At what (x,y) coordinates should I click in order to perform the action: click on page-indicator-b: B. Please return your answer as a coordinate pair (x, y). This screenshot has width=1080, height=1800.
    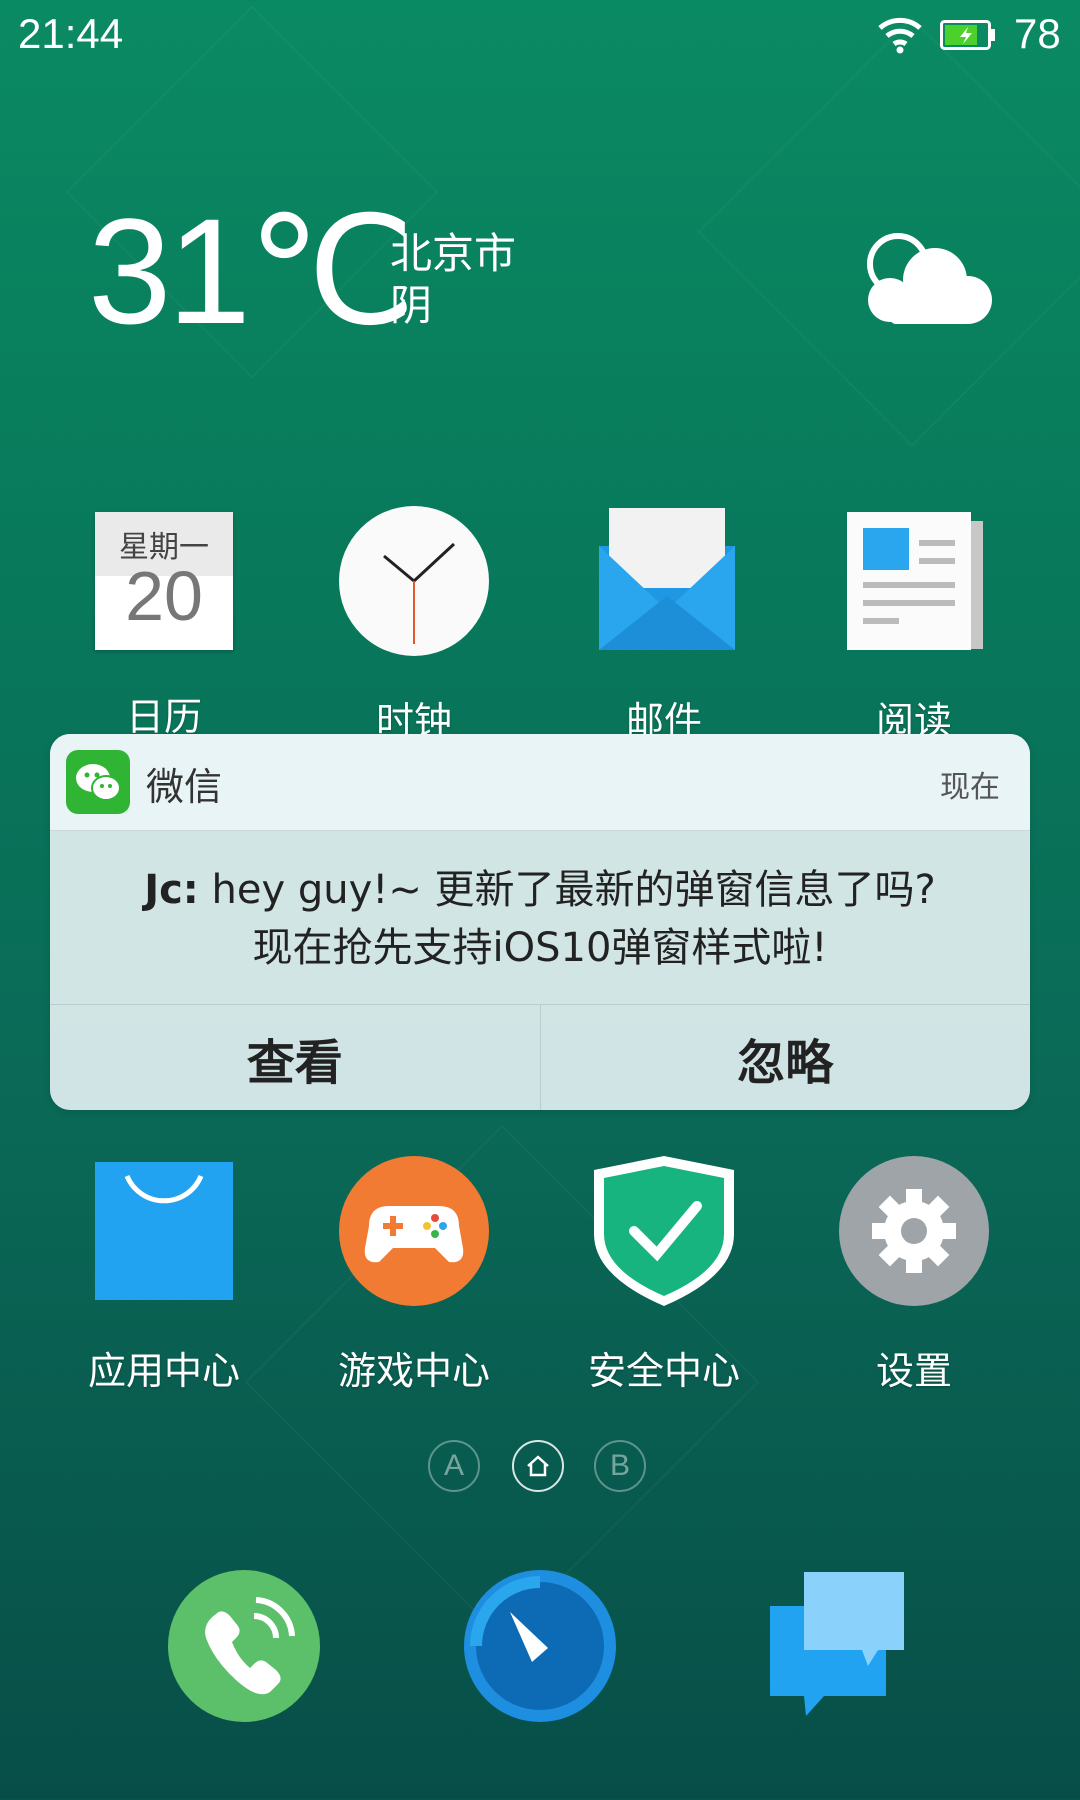
    Looking at the image, I should click on (620, 1466).